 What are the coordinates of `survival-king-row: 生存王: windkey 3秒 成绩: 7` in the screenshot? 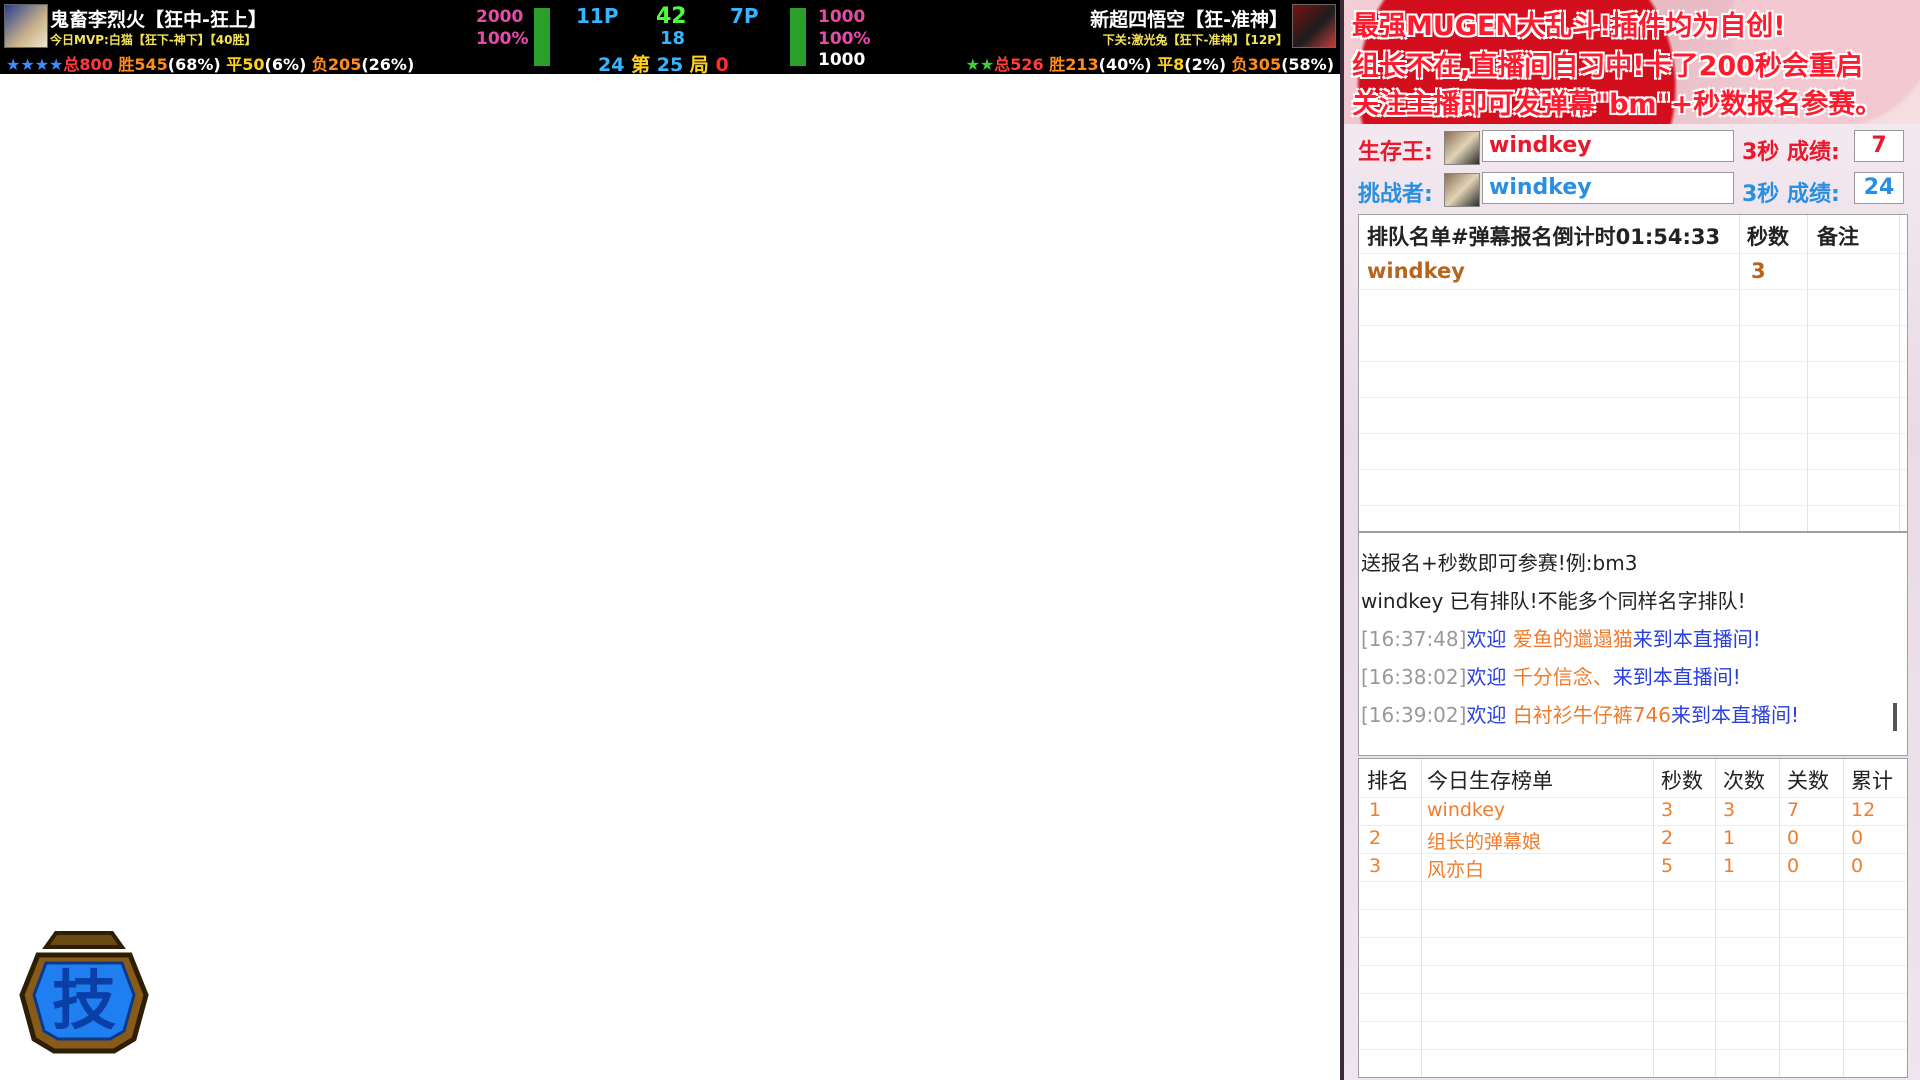 It's located at (1634, 147).